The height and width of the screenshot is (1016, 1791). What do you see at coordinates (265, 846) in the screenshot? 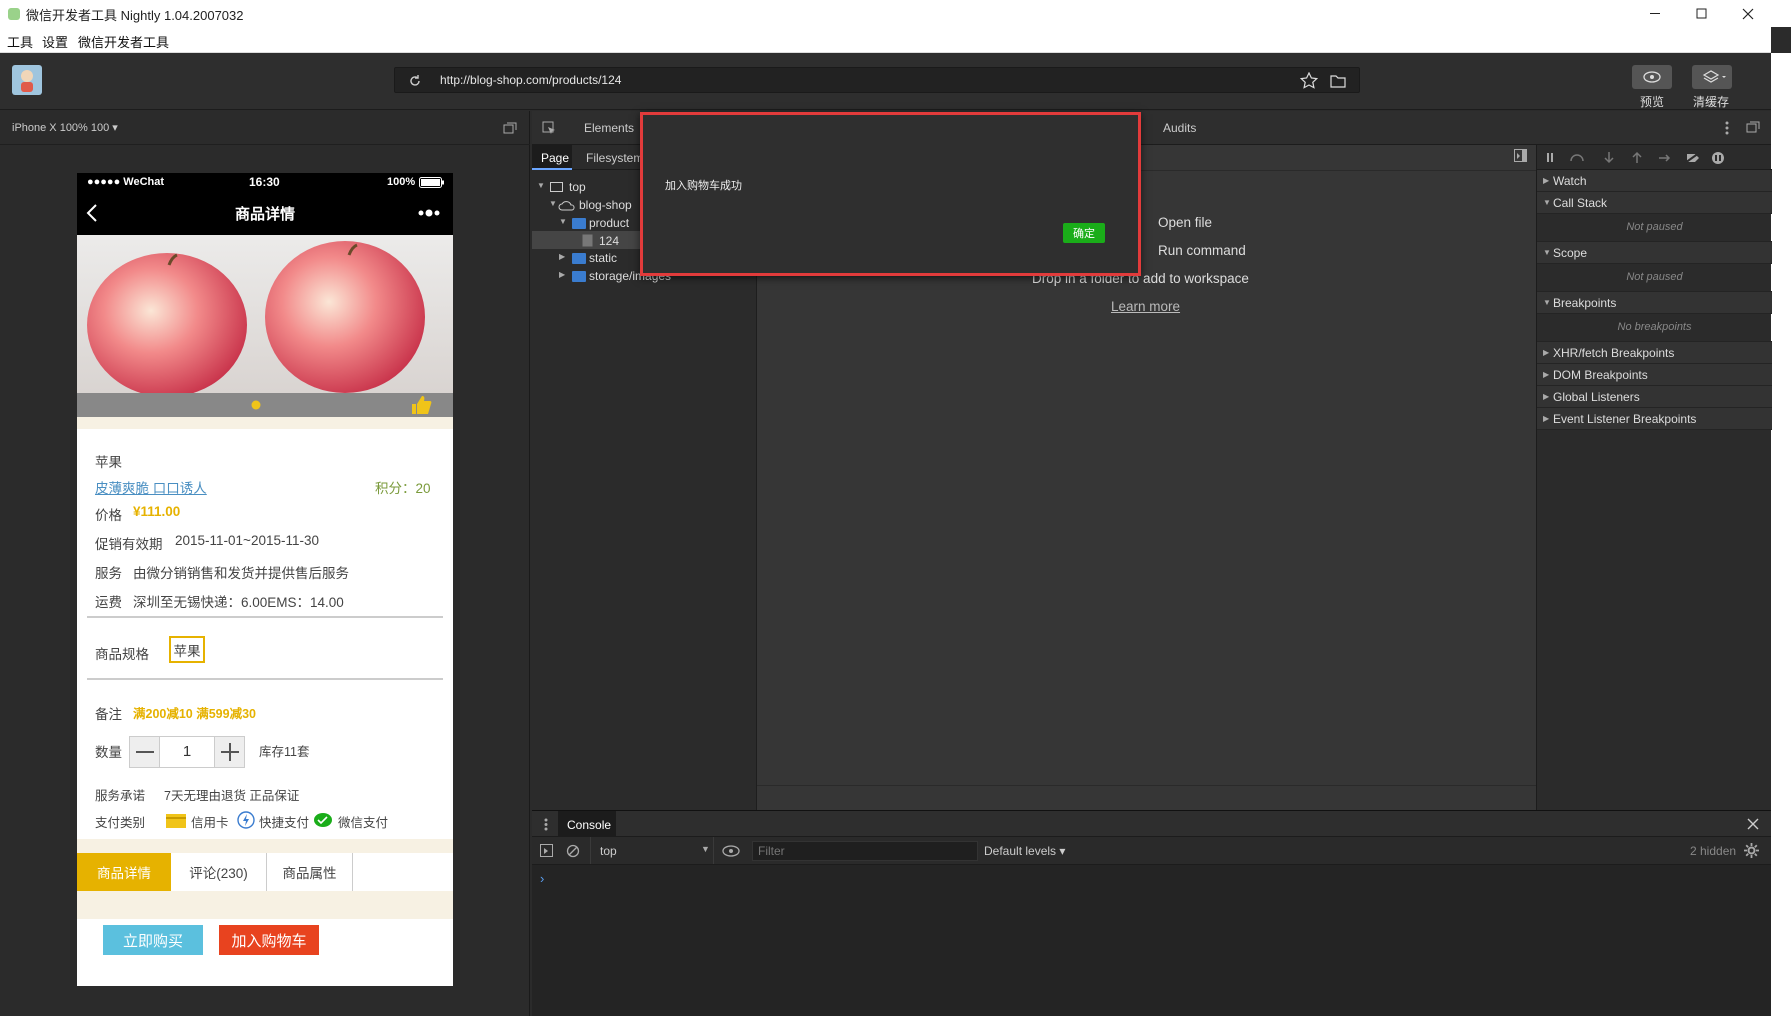
I see `divider-band` at bounding box center [265, 846].